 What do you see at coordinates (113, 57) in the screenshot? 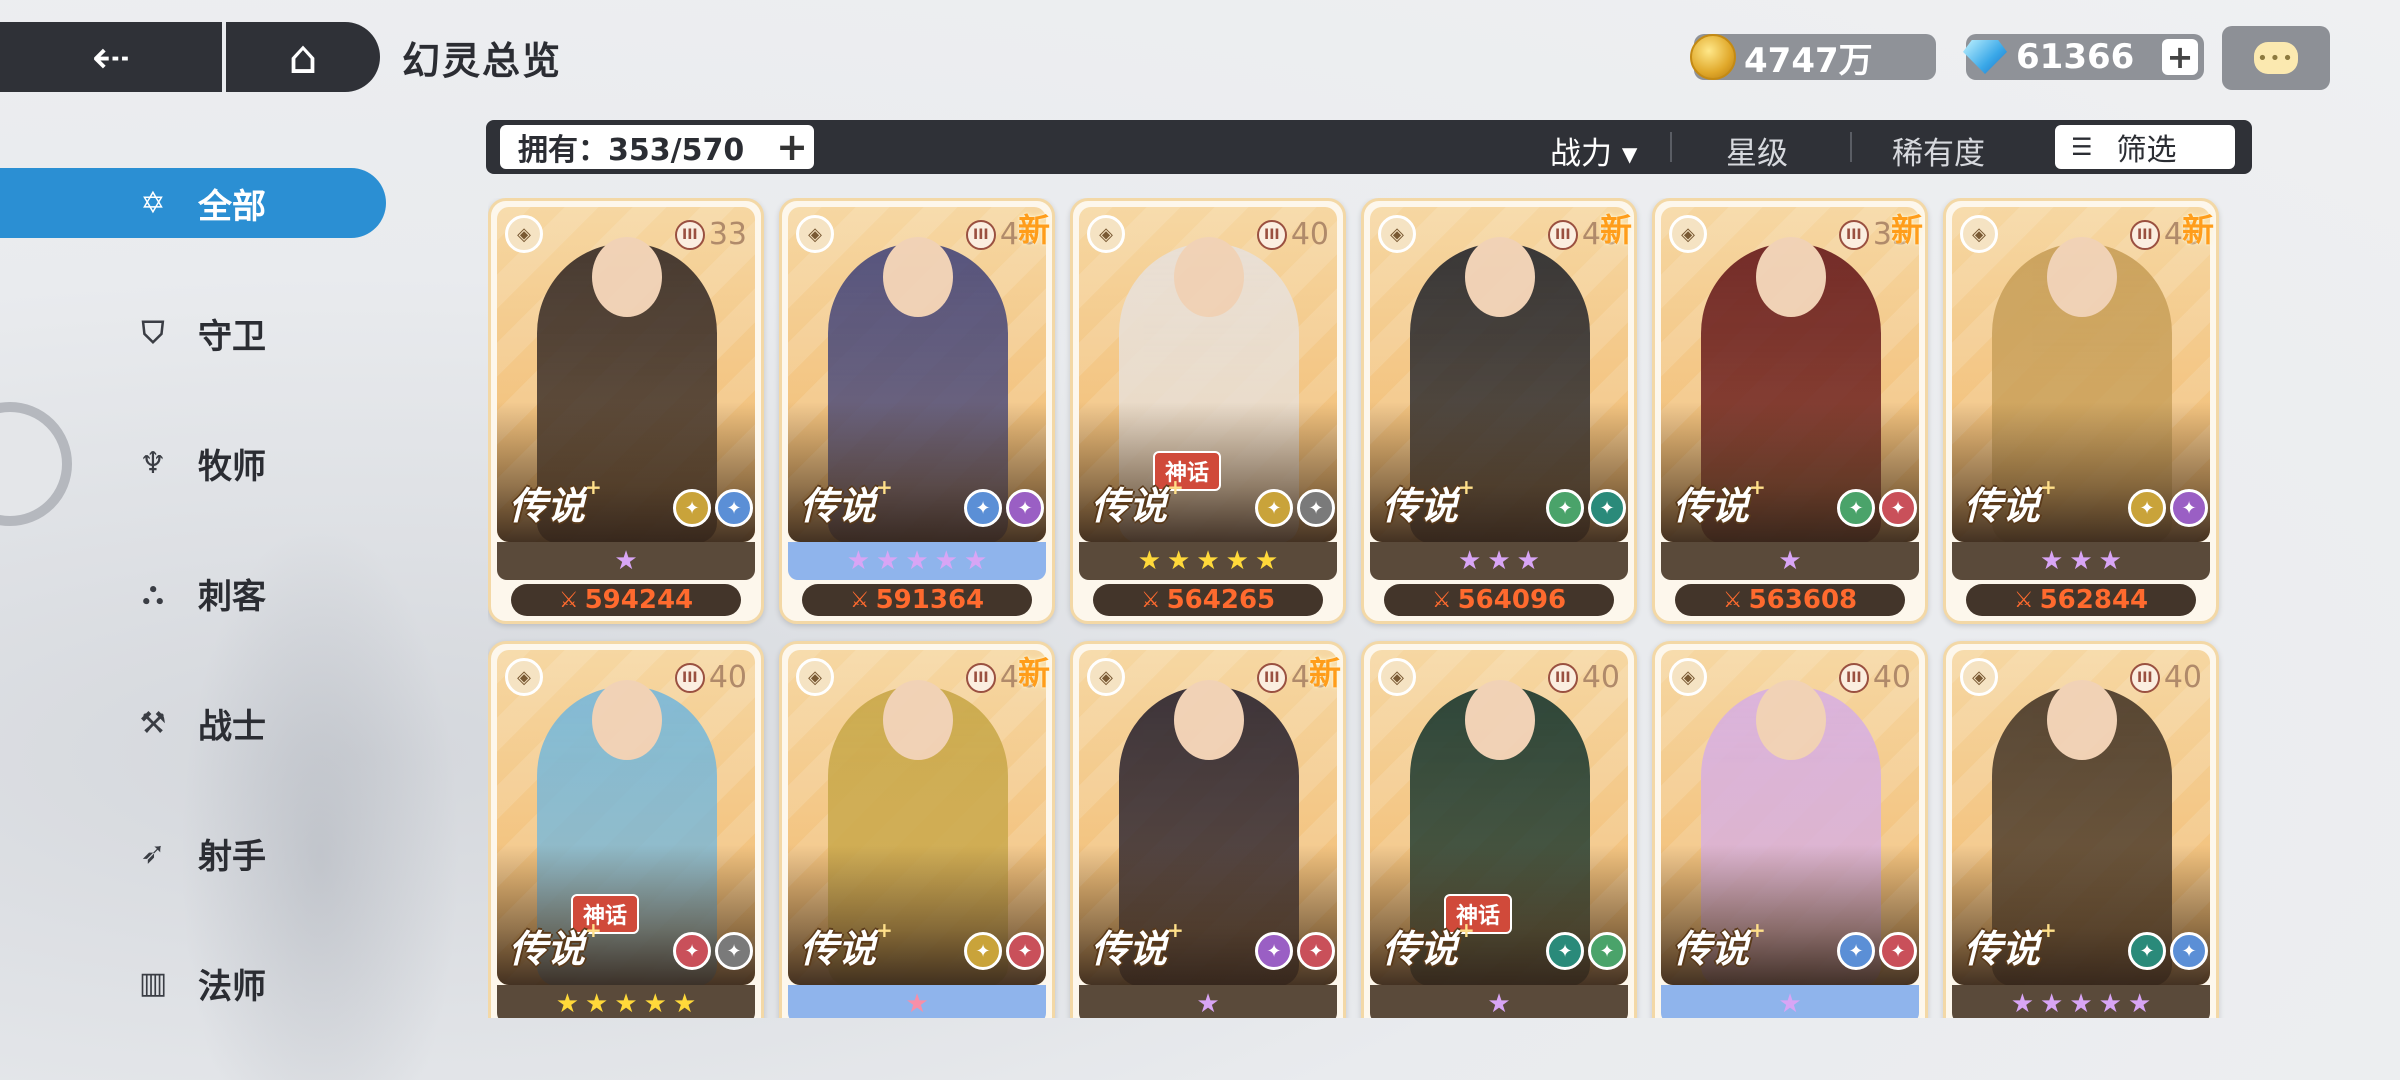
I see `back-button: ⇠` at bounding box center [113, 57].